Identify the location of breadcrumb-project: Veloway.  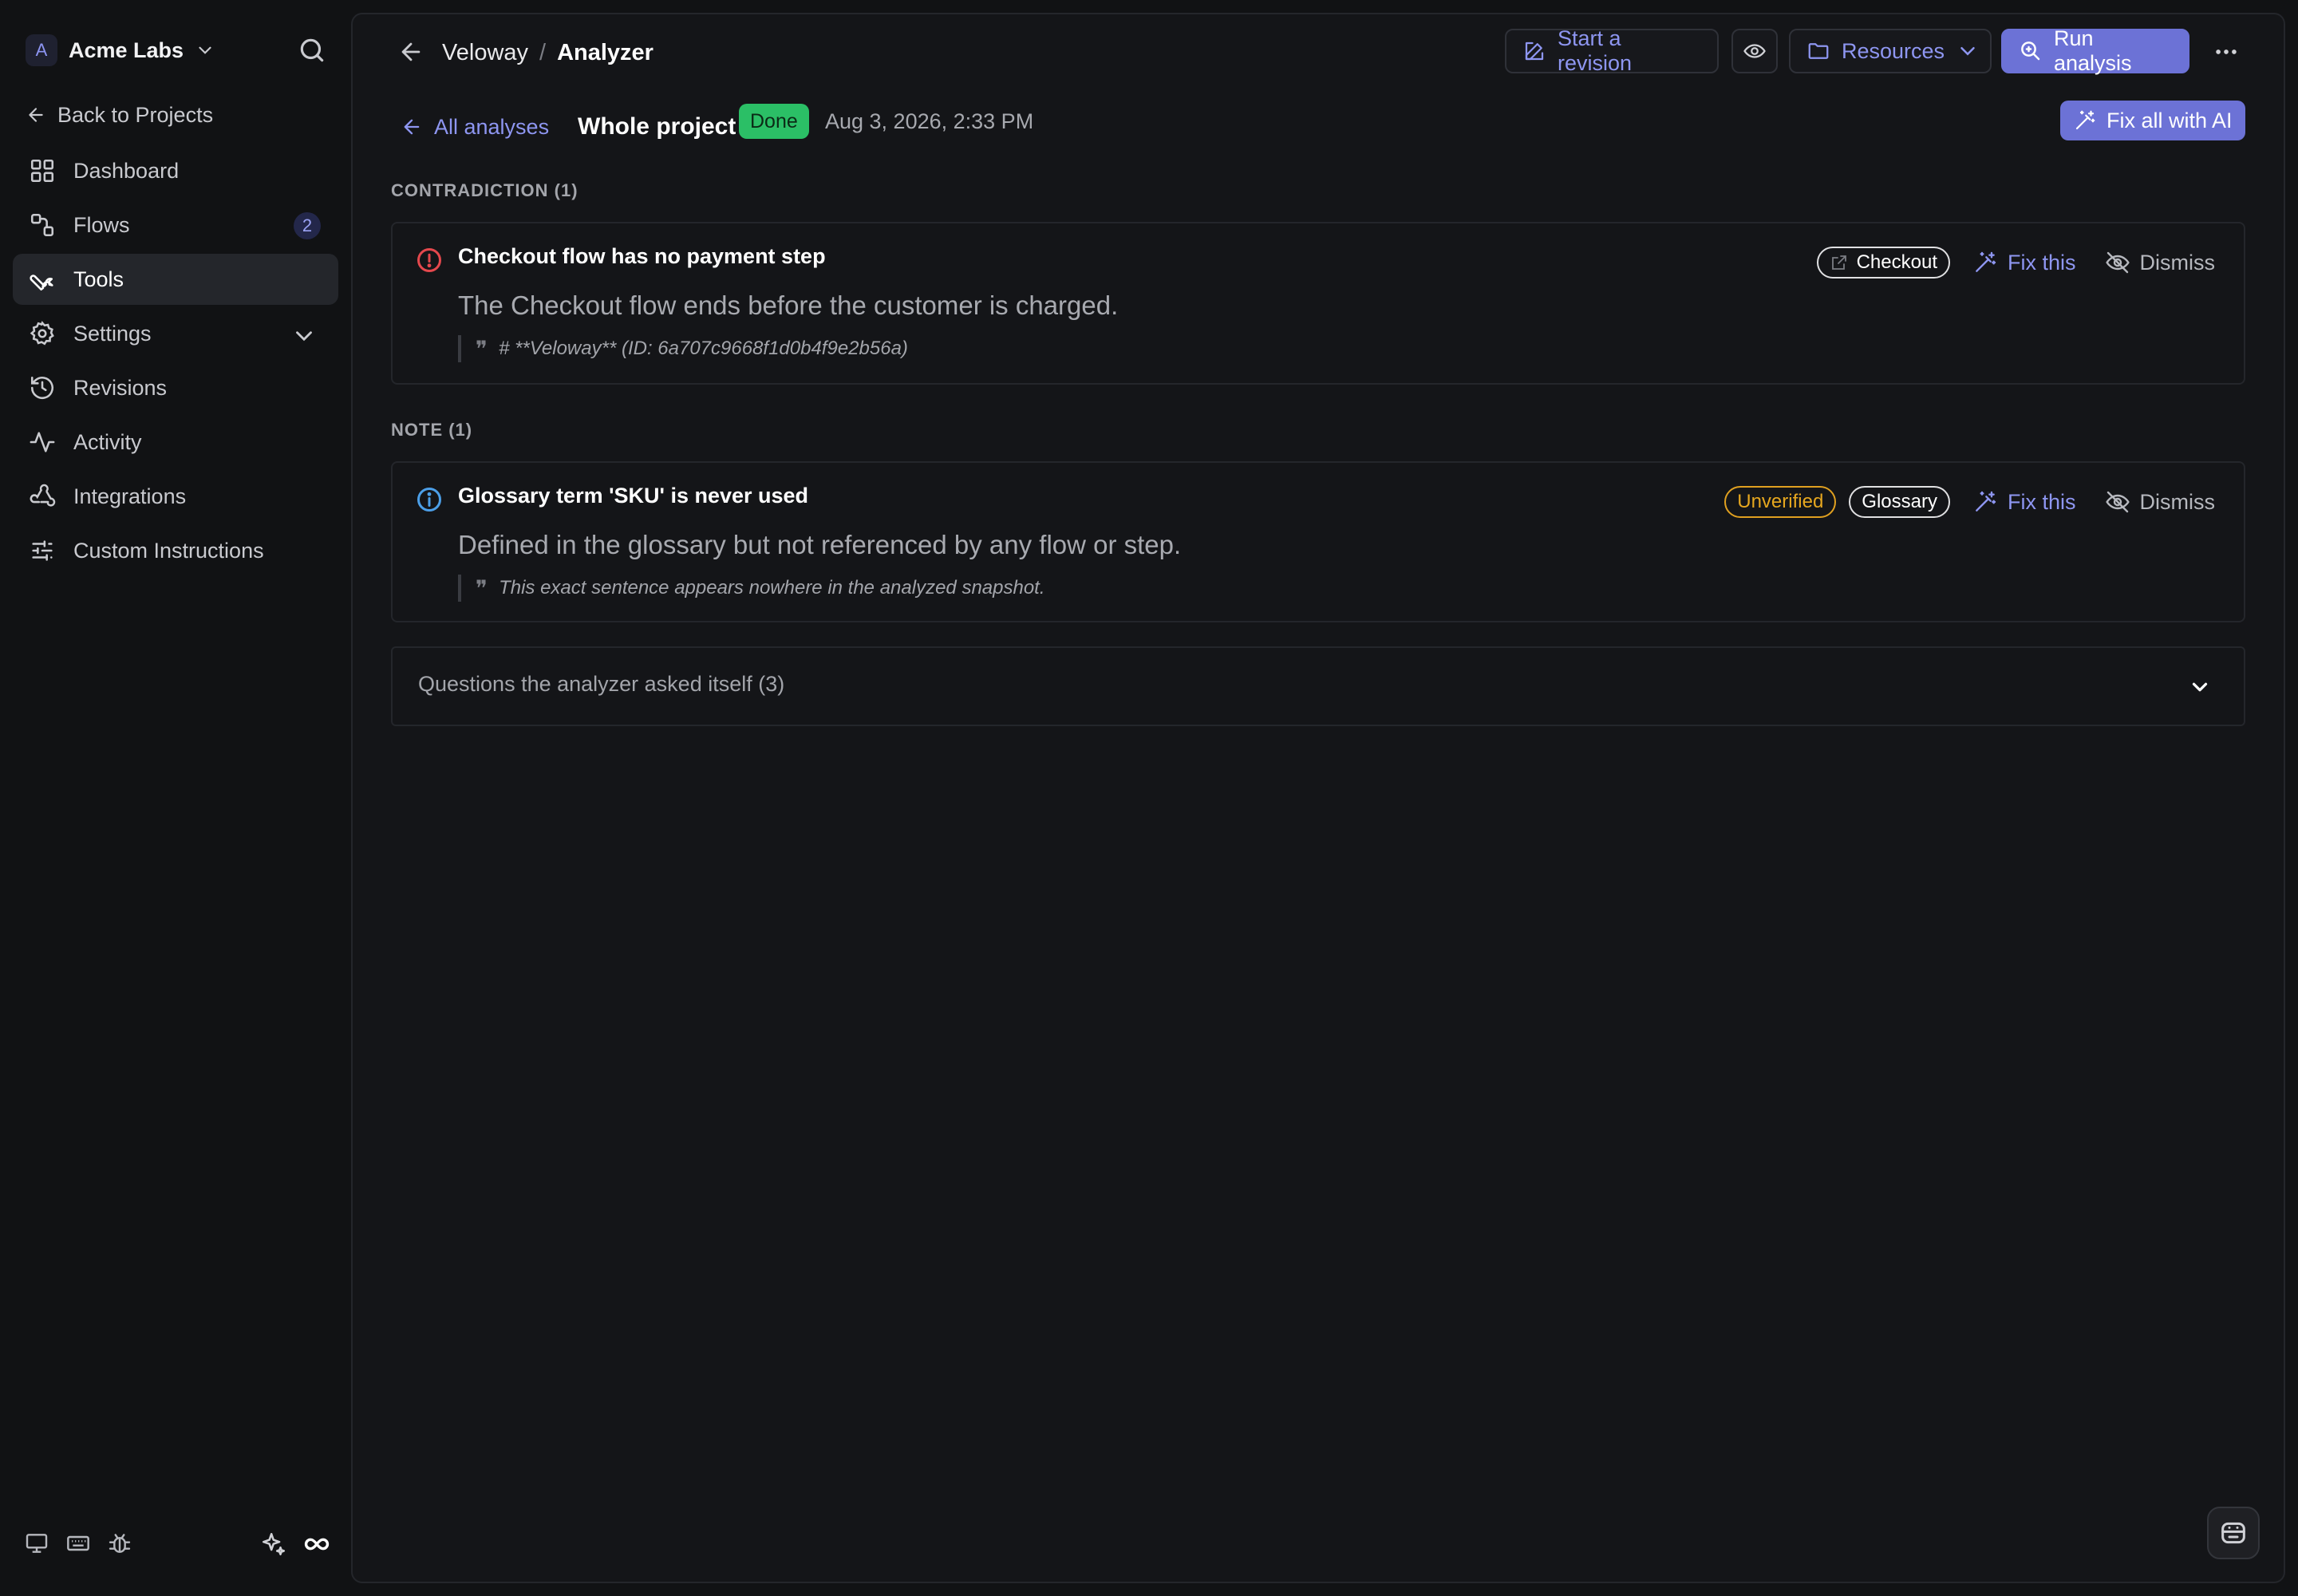
(485, 53).